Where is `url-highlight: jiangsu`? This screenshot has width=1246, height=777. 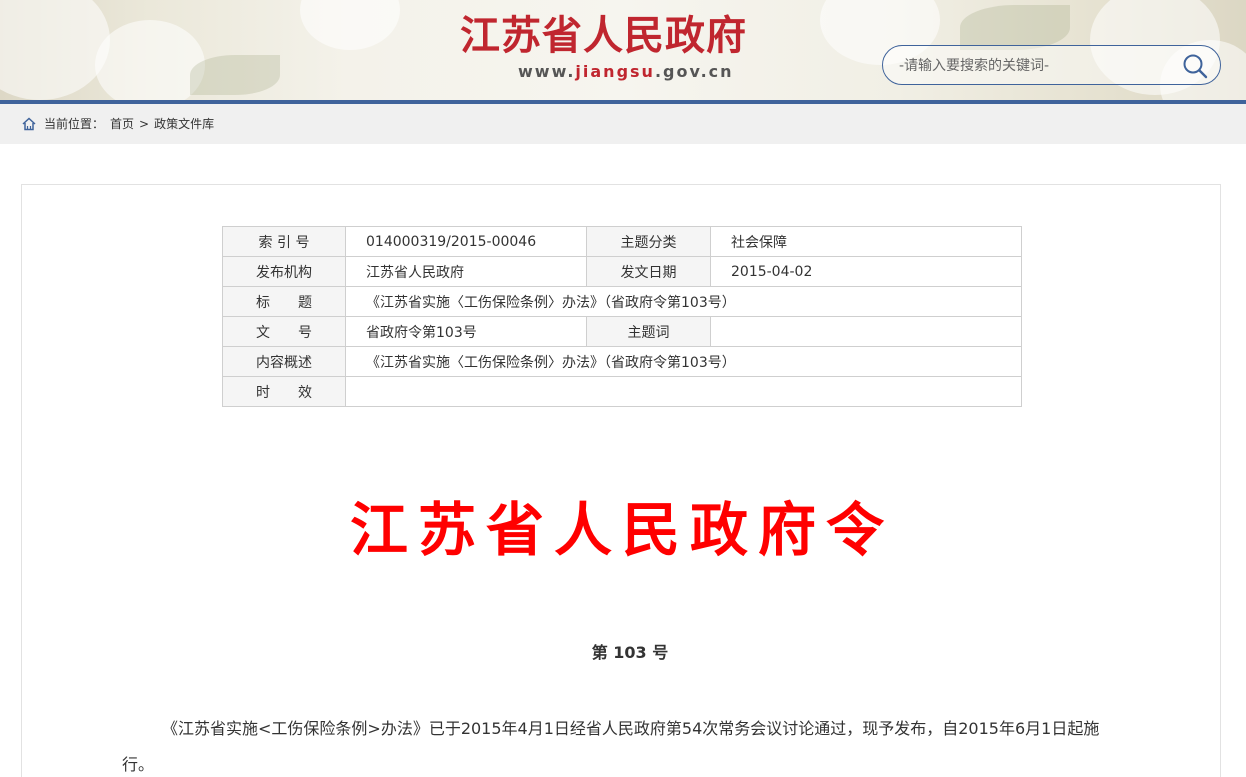
url-highlight: jiangsu is located at coordinates (615, 71).